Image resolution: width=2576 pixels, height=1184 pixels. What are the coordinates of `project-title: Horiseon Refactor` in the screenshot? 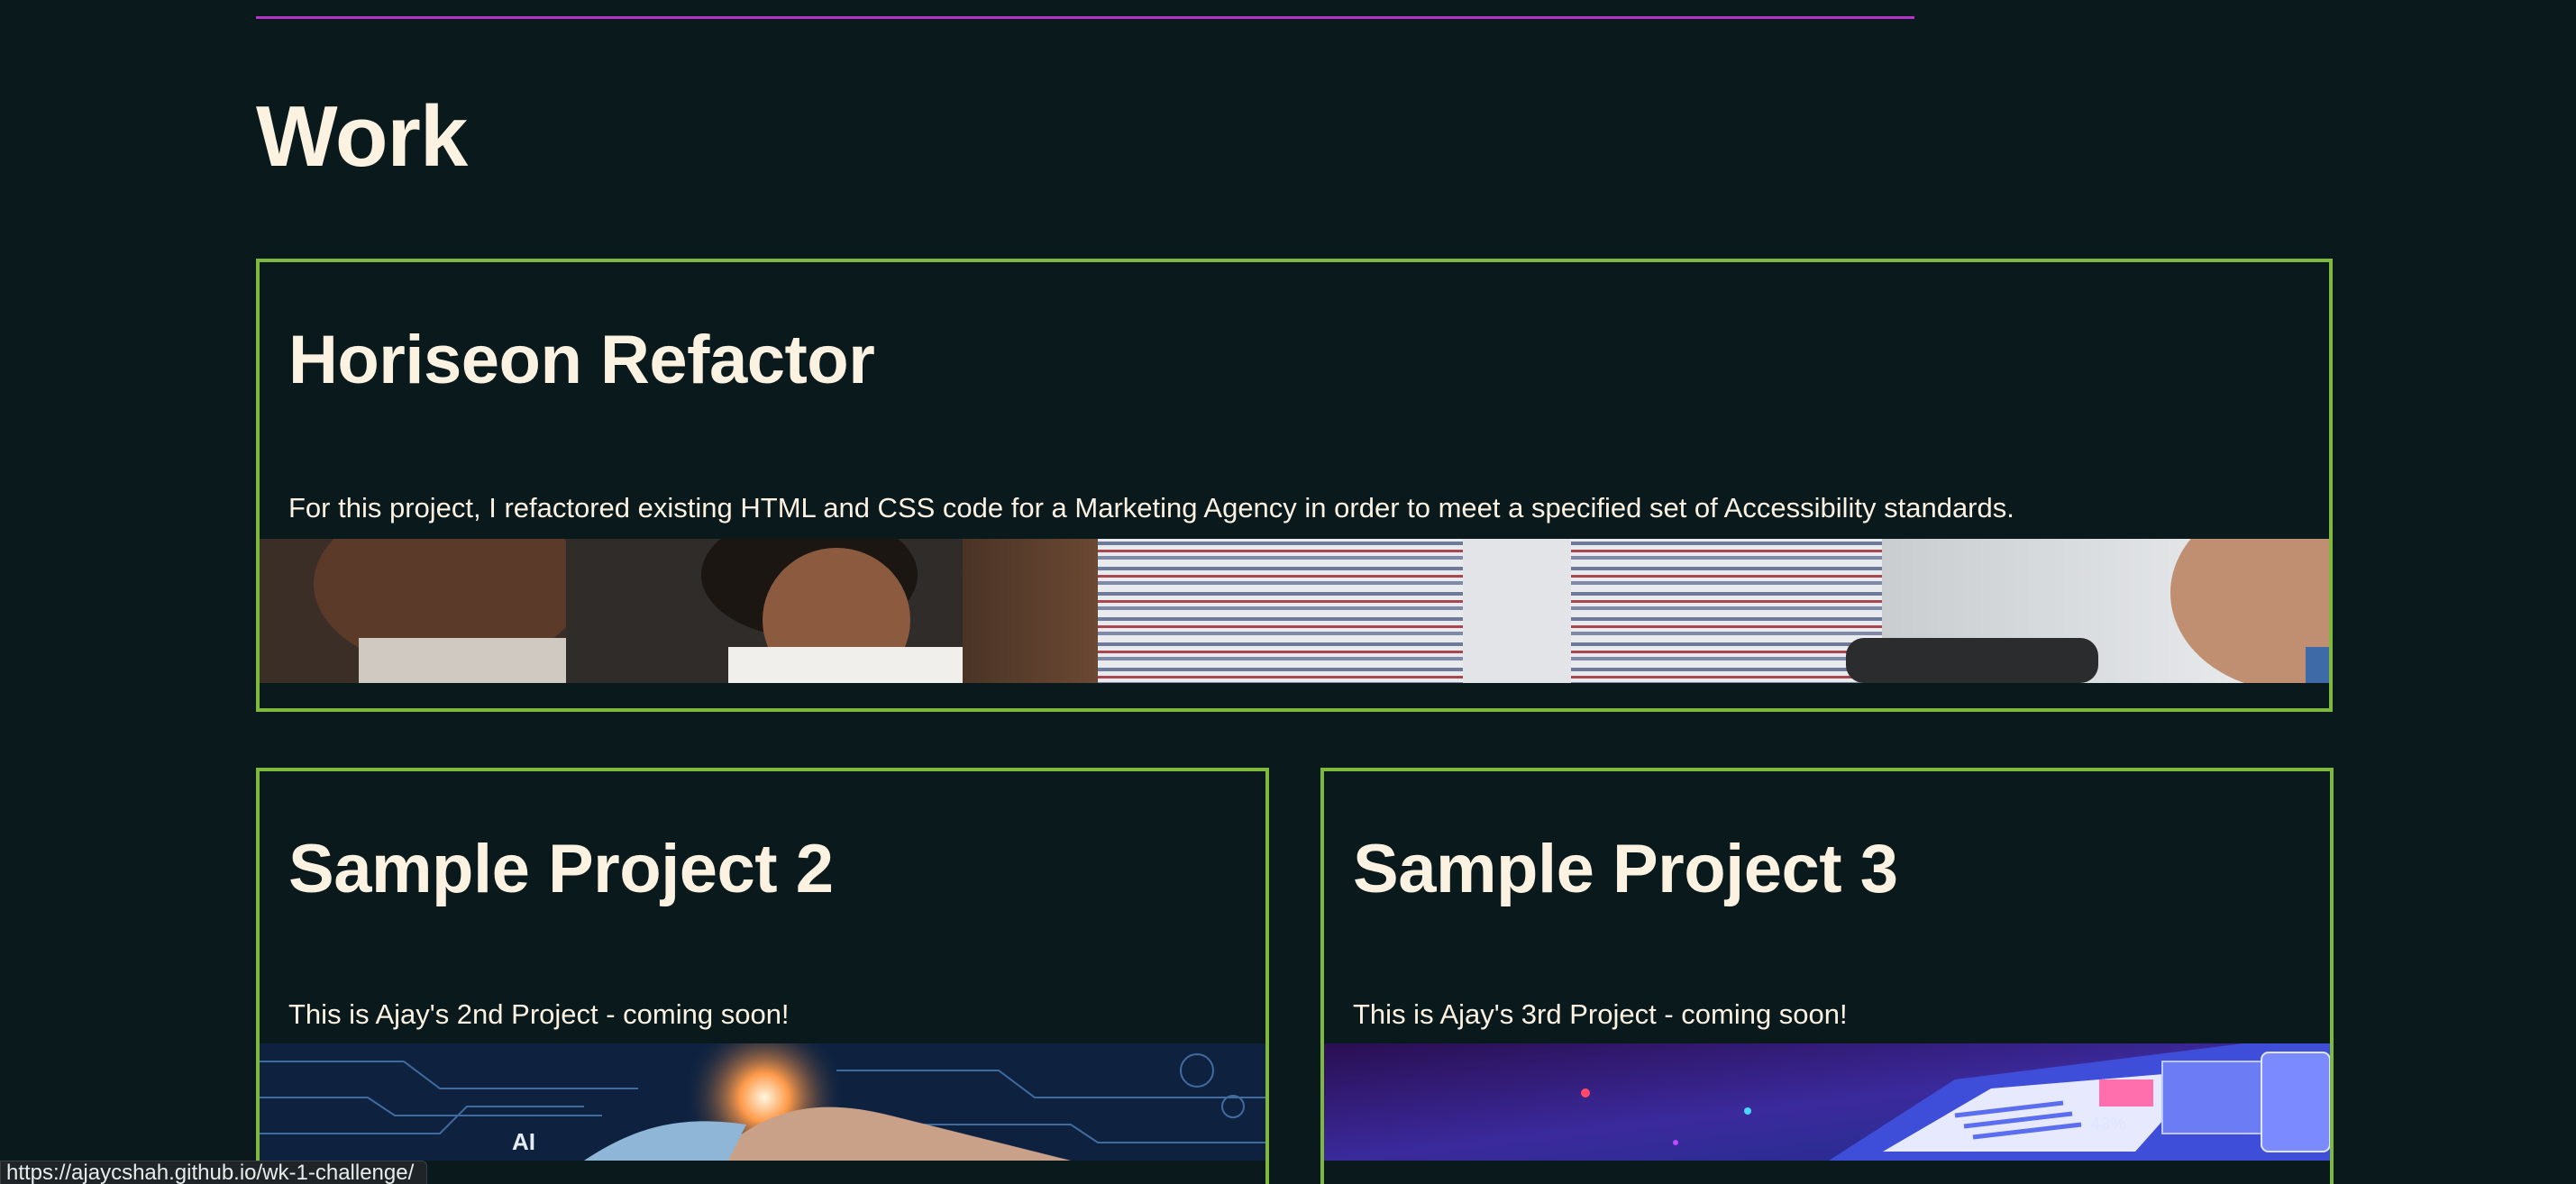 It's located at (581, 360).